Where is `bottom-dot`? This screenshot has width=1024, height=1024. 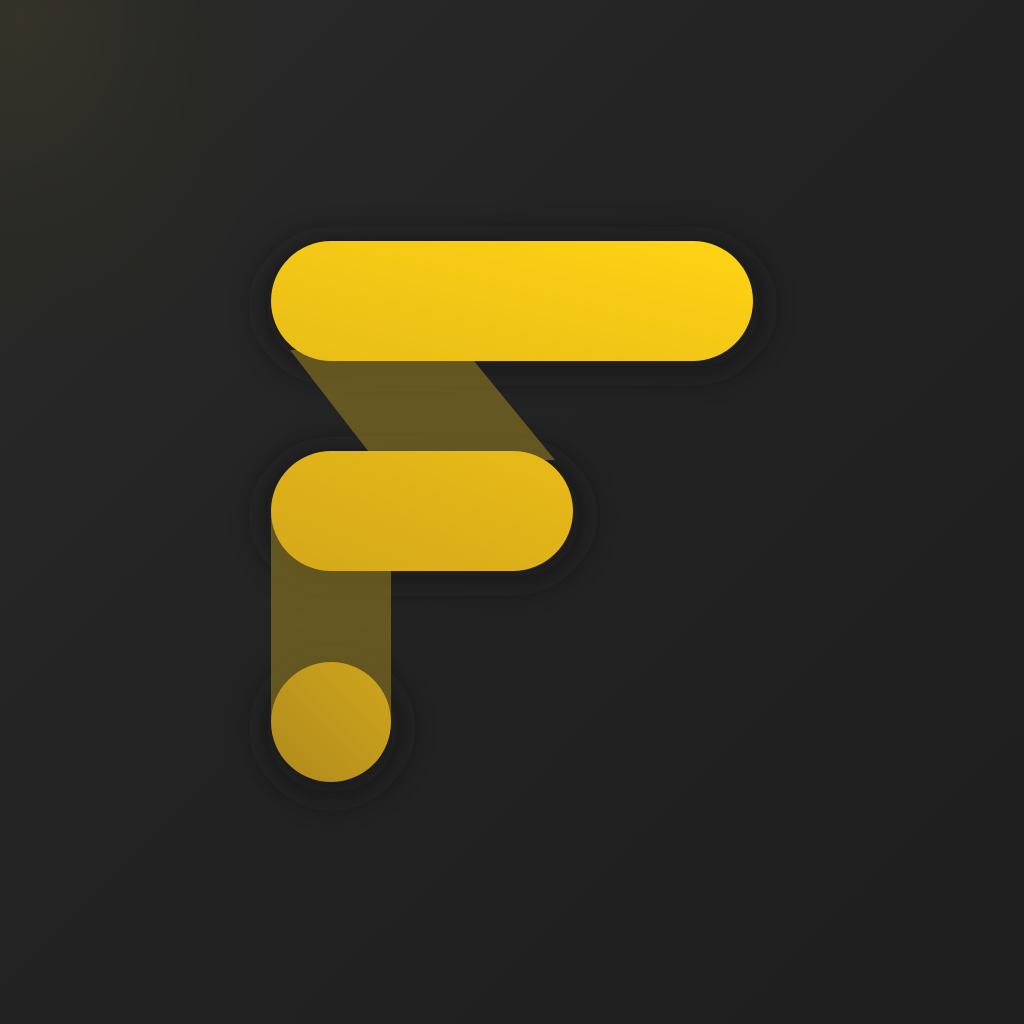
bottom-dot is located at coordinates (331, 722).